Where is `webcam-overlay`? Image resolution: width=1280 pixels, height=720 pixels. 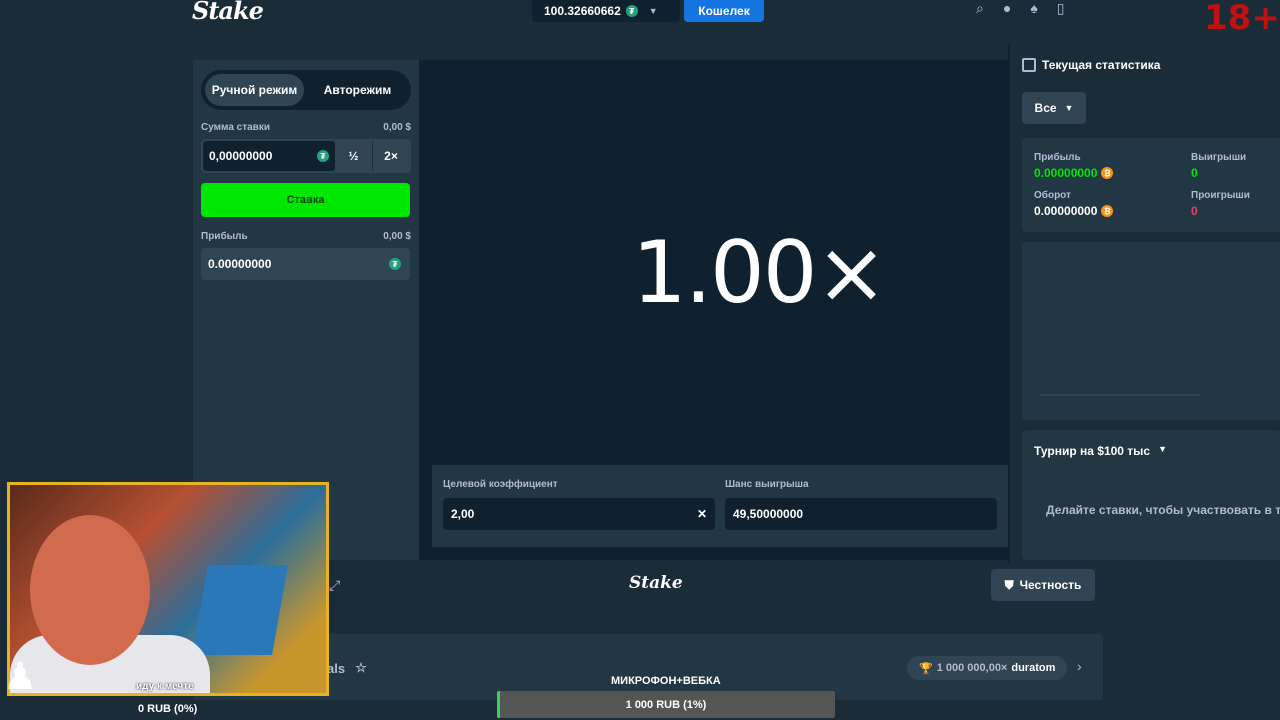 webcam-overlay is located at coordinates (168, 589).